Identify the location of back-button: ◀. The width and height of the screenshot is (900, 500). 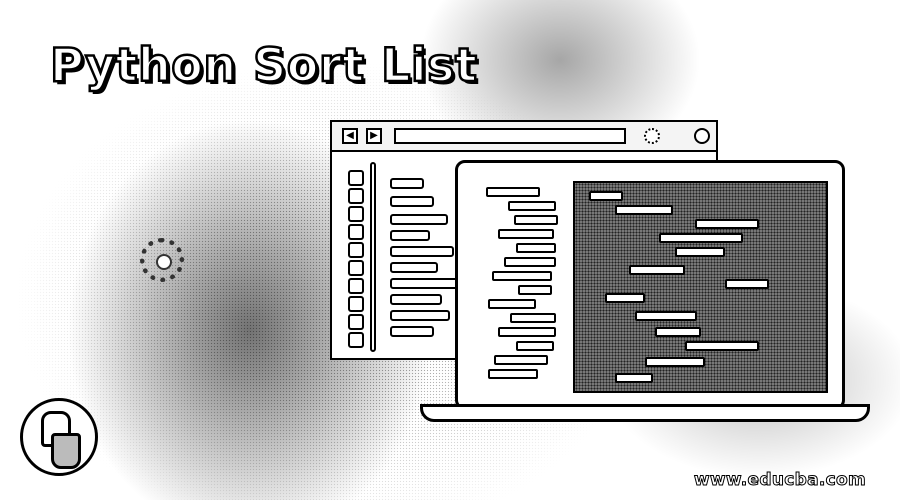
(350, 136).